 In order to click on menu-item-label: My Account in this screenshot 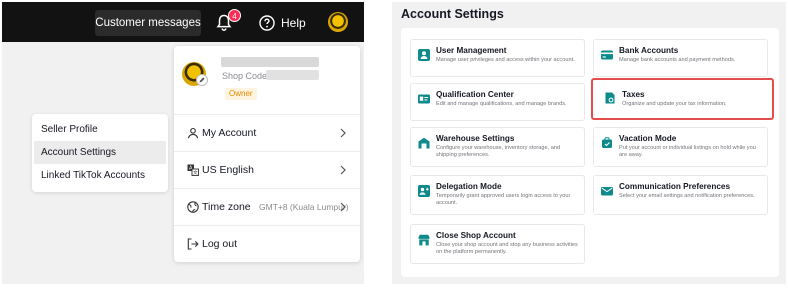, I will do `click(229, 133)`.